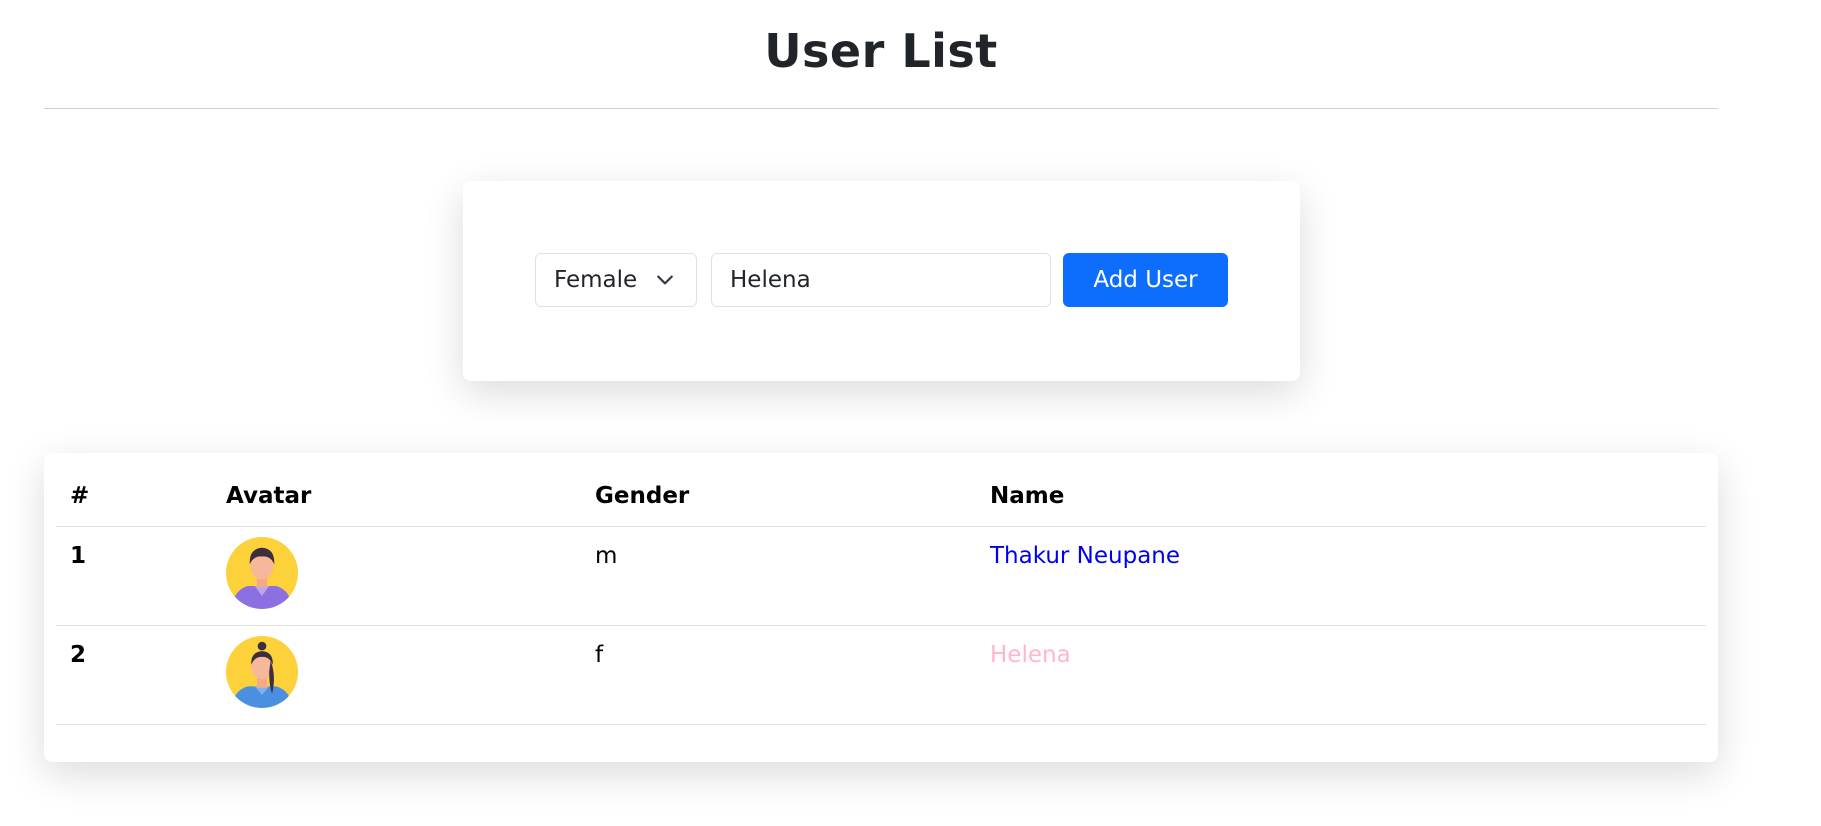 Image resolution: width=1821 pixels, height=826 pixels. What do you see at coordinates (134, 675) in the screenshot?
I see `row-index: 2` at bounding box center [134, 675].